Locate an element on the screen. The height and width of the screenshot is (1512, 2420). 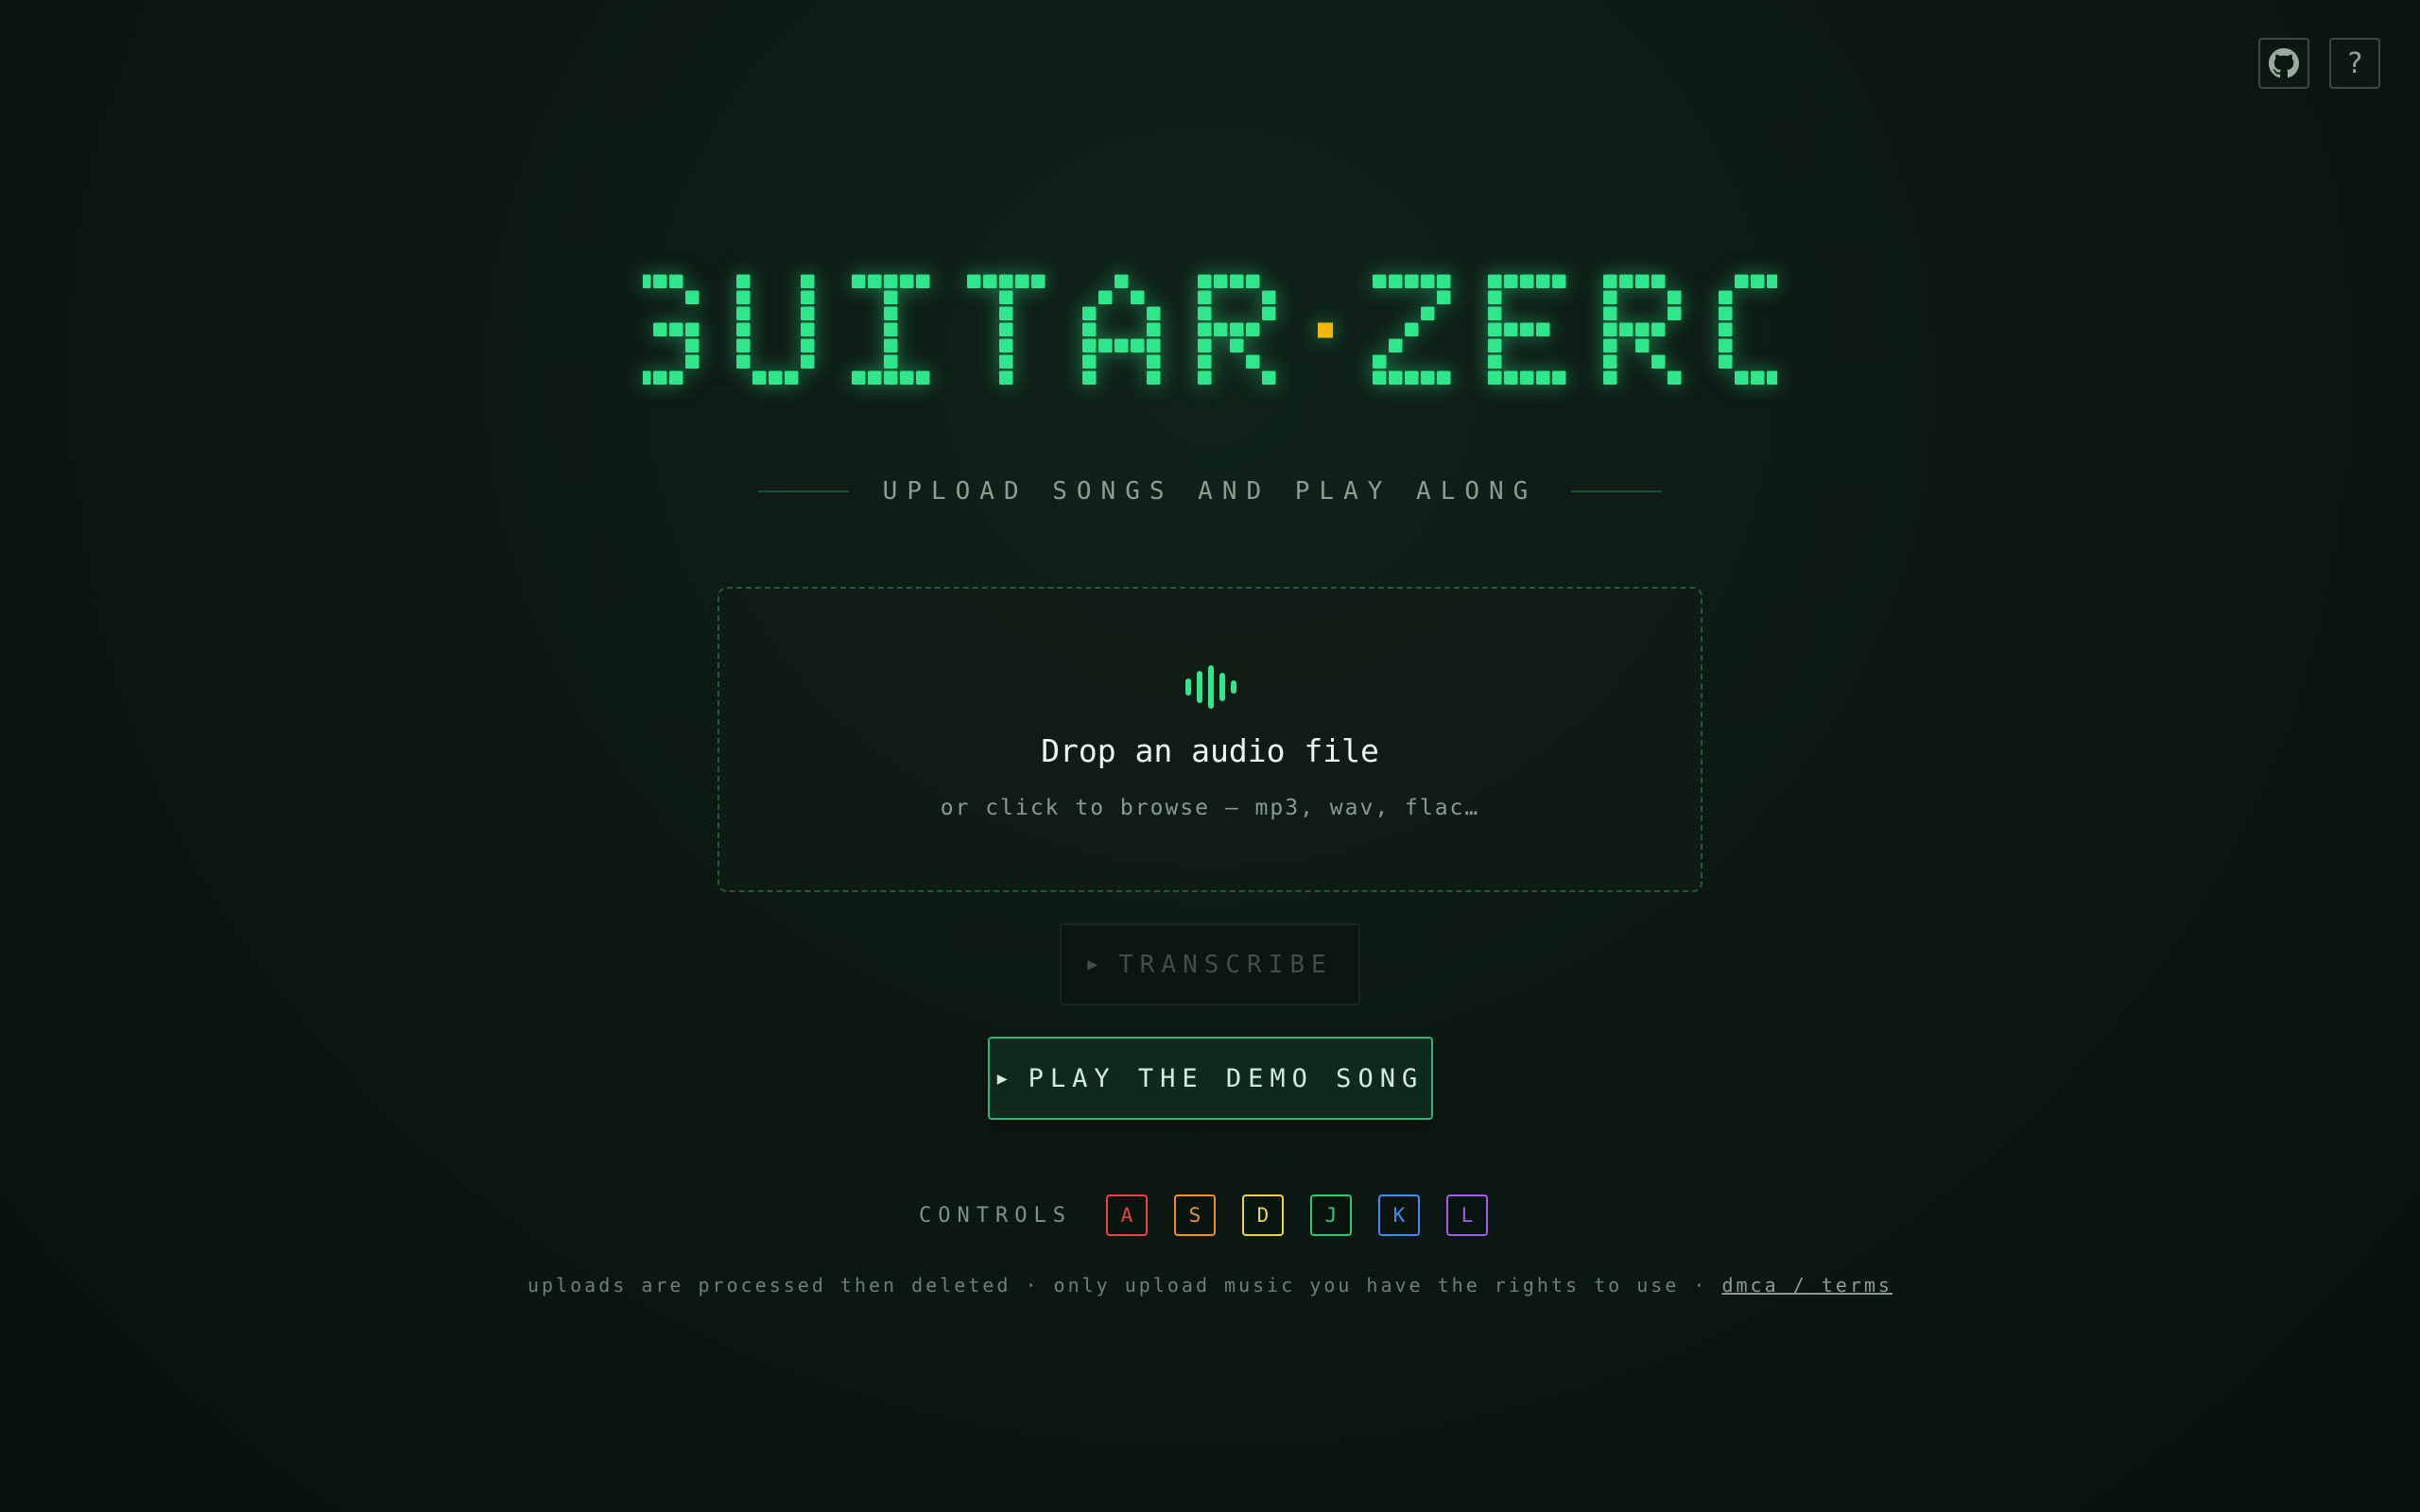
help-button: ? is located at coordinates (2354, 63).